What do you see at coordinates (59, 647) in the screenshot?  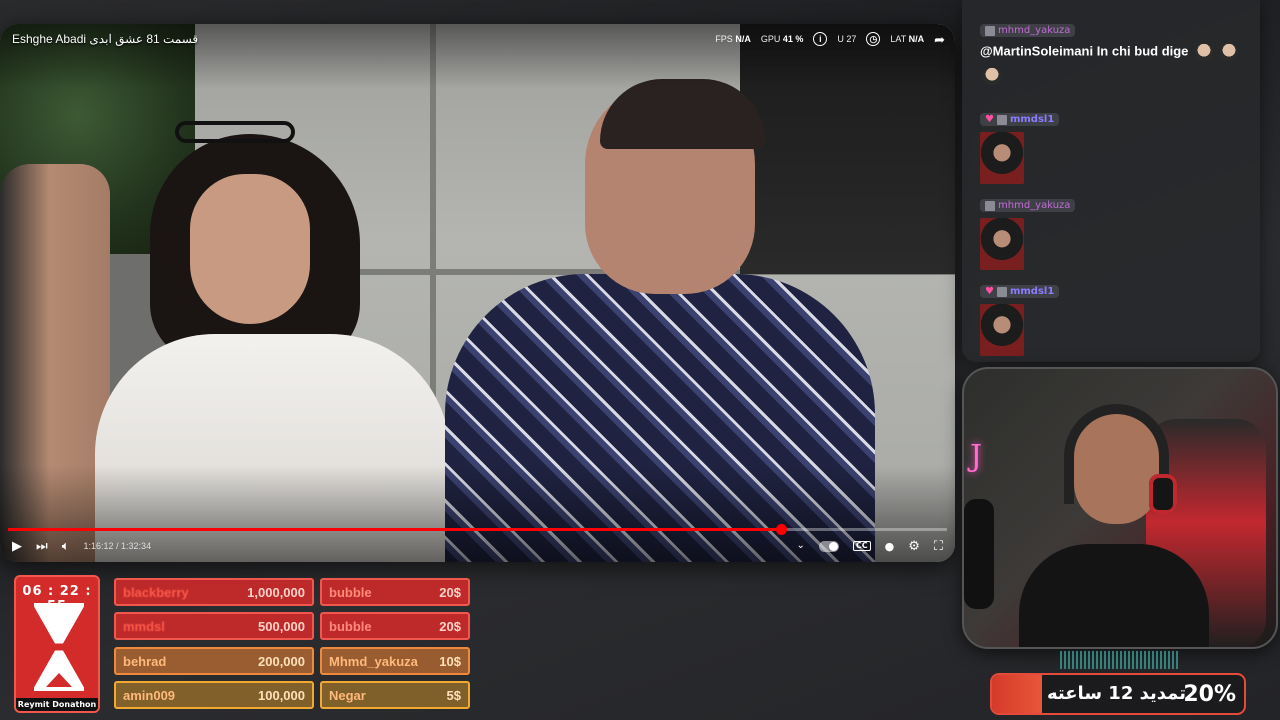 I see `hourglass-icon` at bounding box center [59, 647].